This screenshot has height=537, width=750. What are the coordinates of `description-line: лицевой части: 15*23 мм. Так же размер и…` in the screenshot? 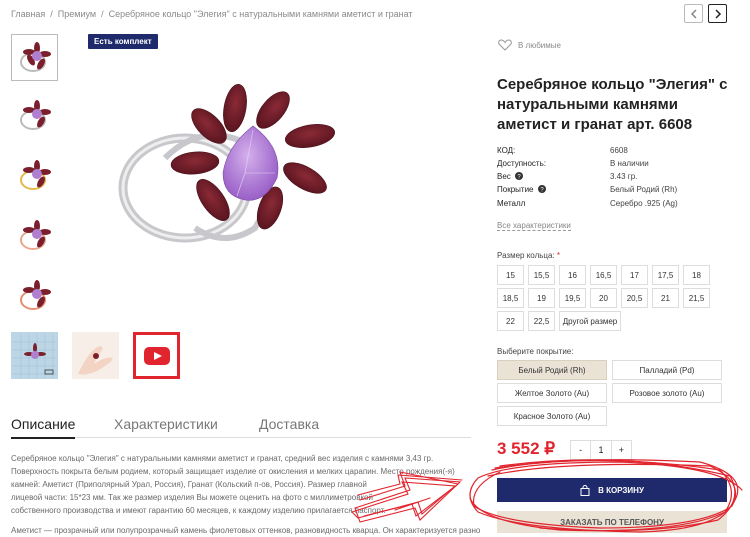 It's located at (192, 497).